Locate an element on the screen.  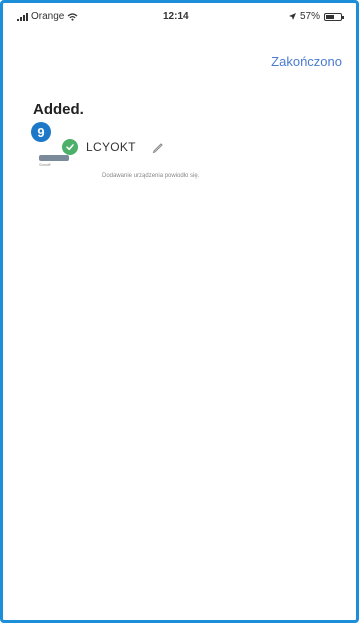
status-right-group: 57% is located at coordinates (316, 16).